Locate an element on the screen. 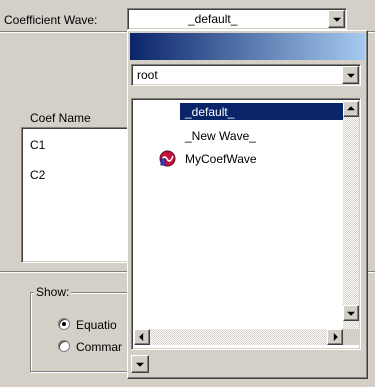  radio-button-equation is located at coordinates (64, 324).